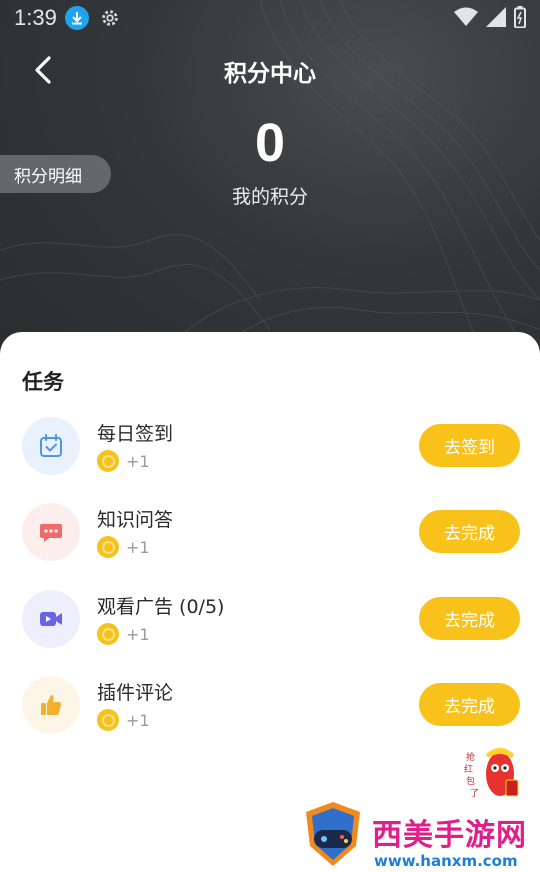 This screenshot has width=540, height=872. I want to click on svg-text: 了, so click(474, 793).